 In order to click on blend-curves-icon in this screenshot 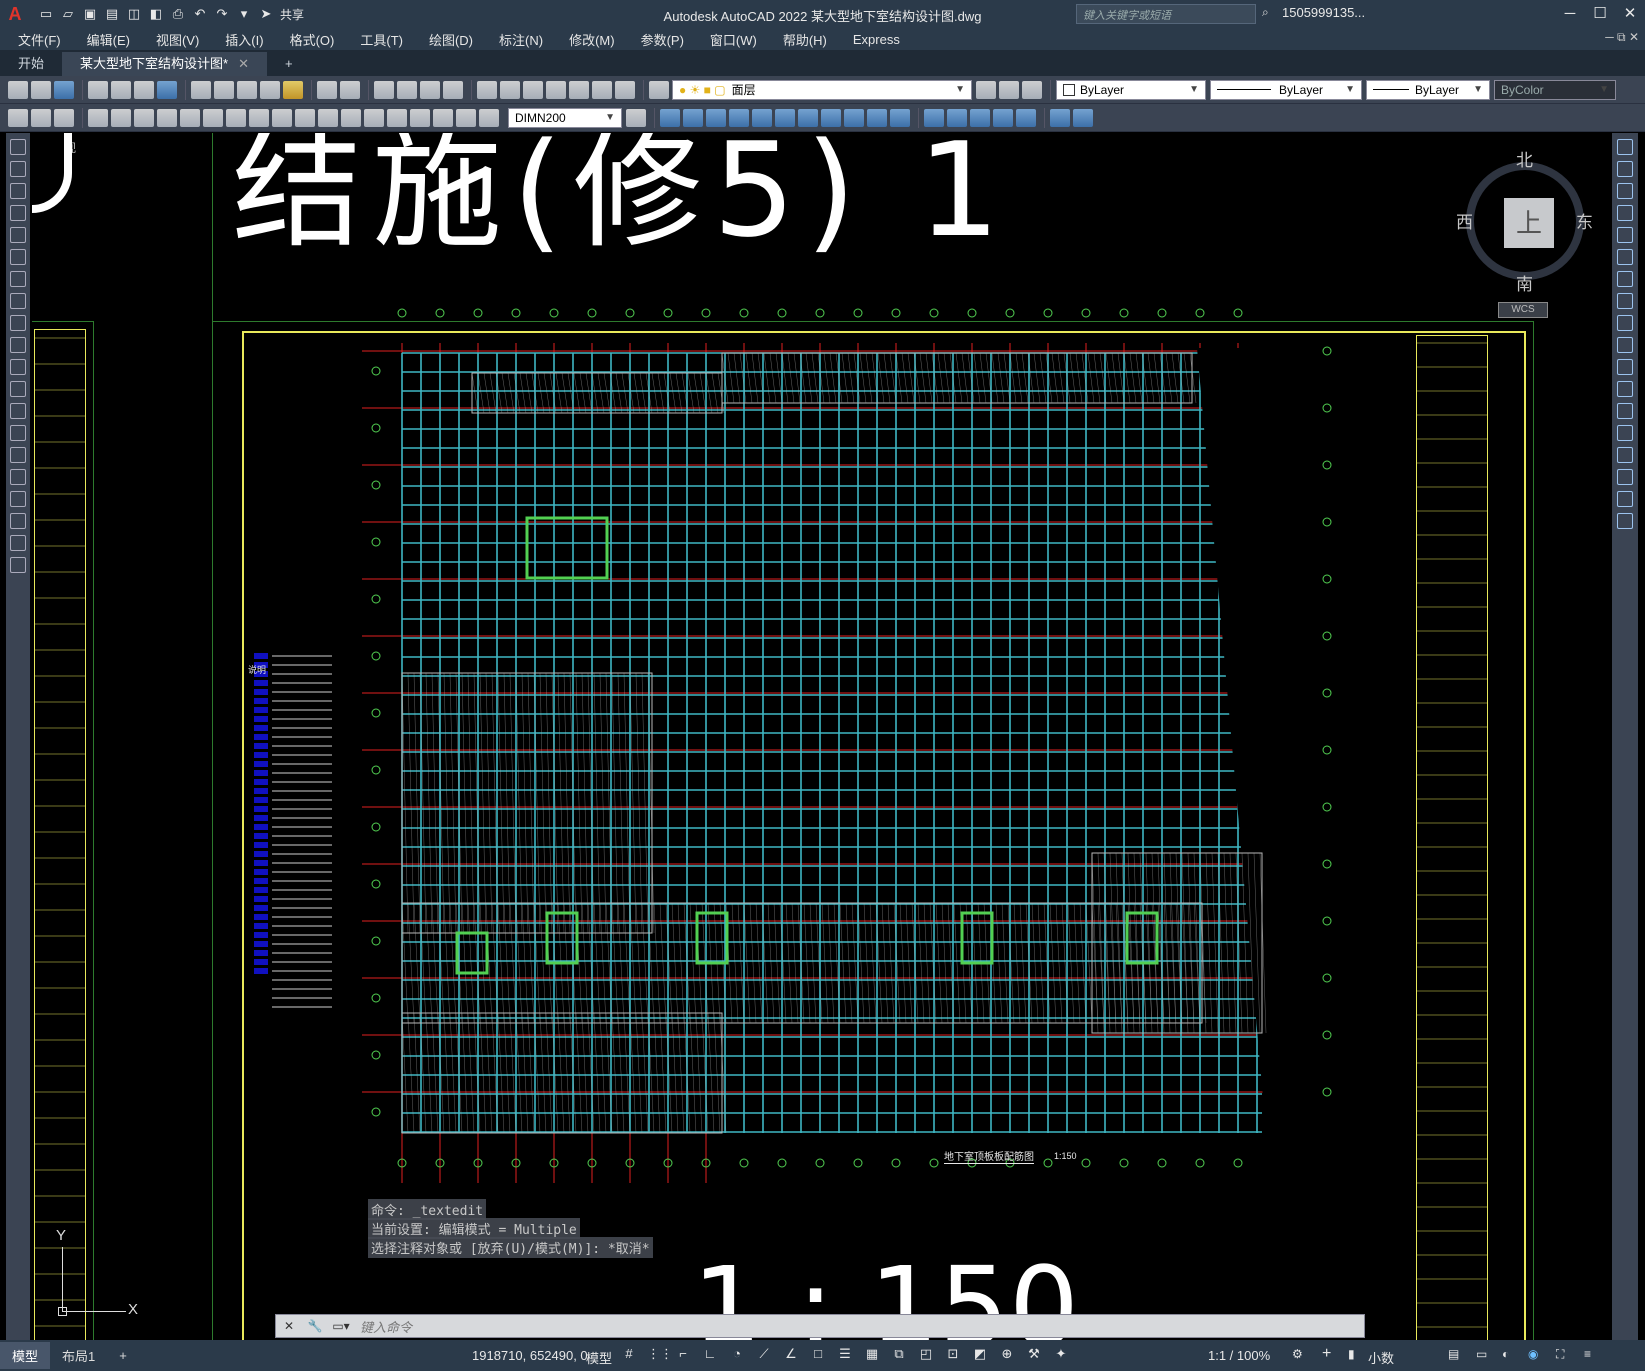, I will do `click(1625, 499)`.